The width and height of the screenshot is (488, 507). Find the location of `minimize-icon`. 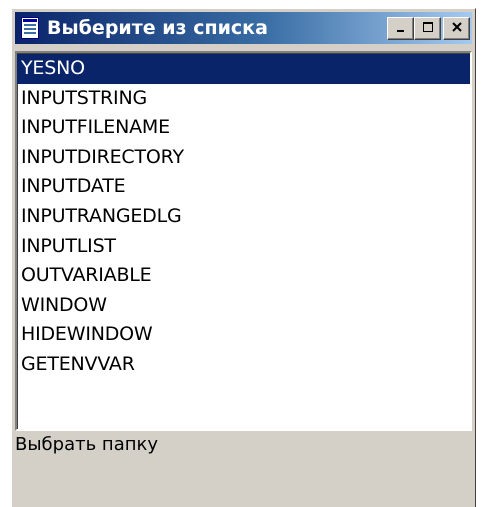

minimize-icon is located at coordinates (401, 29).